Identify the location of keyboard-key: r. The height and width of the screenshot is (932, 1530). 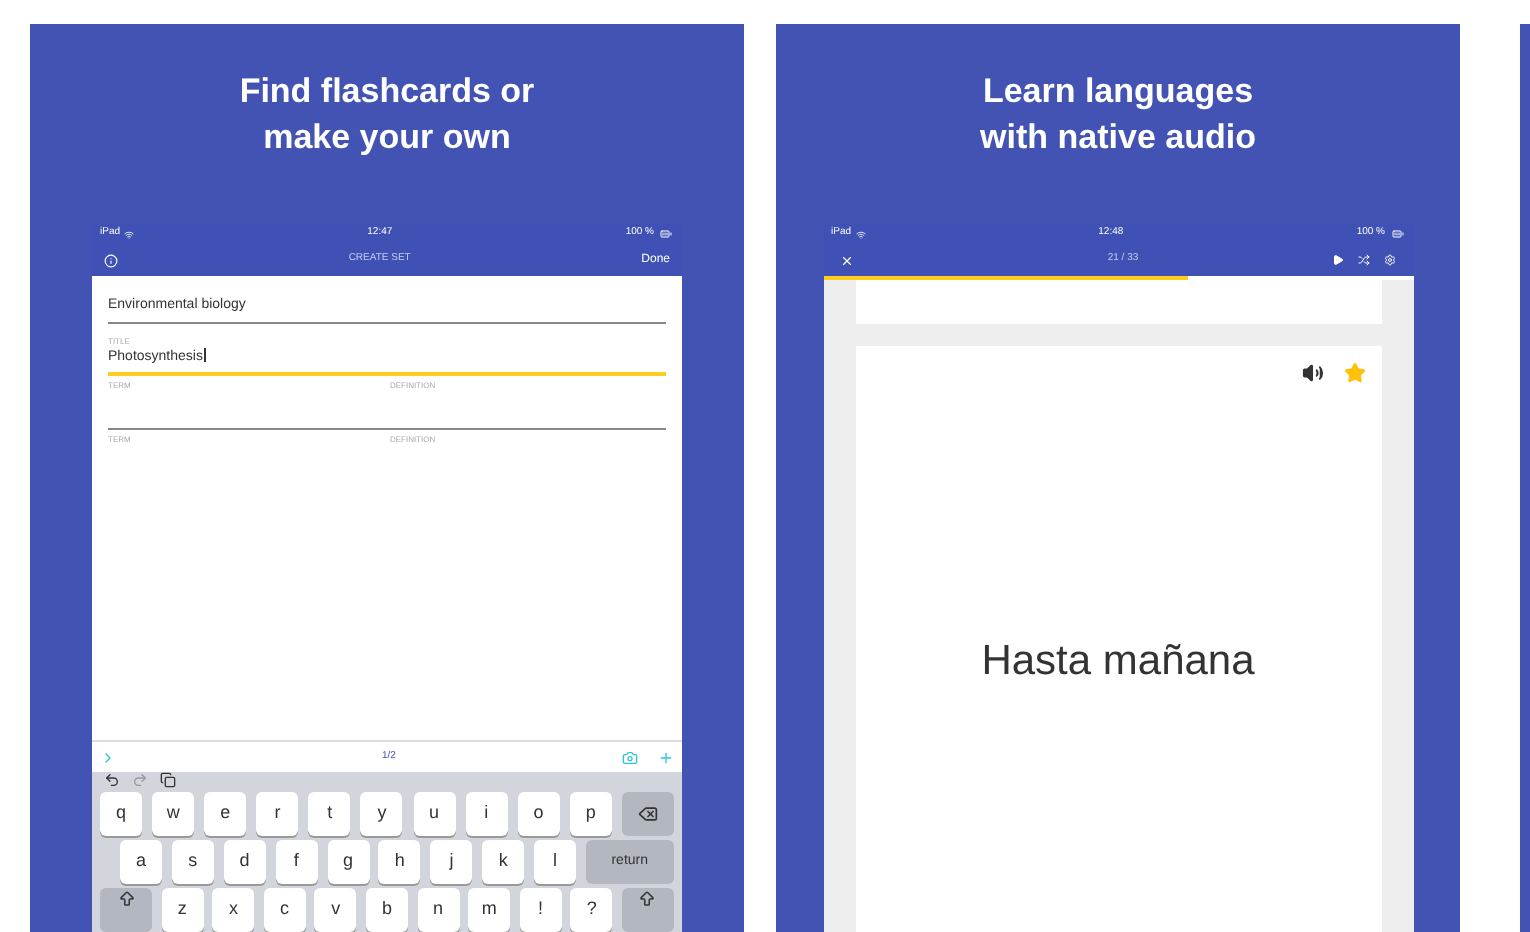
(277, 814).